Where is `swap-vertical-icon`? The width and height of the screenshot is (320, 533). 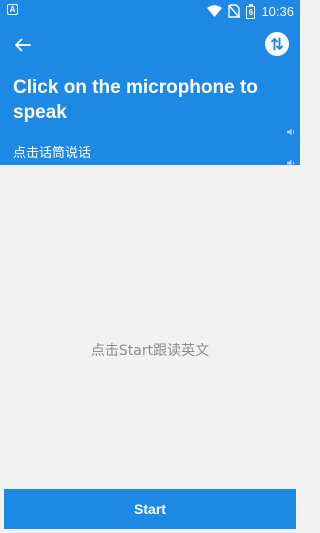 swap-vertical-icon is located at coordinates (277, 44).